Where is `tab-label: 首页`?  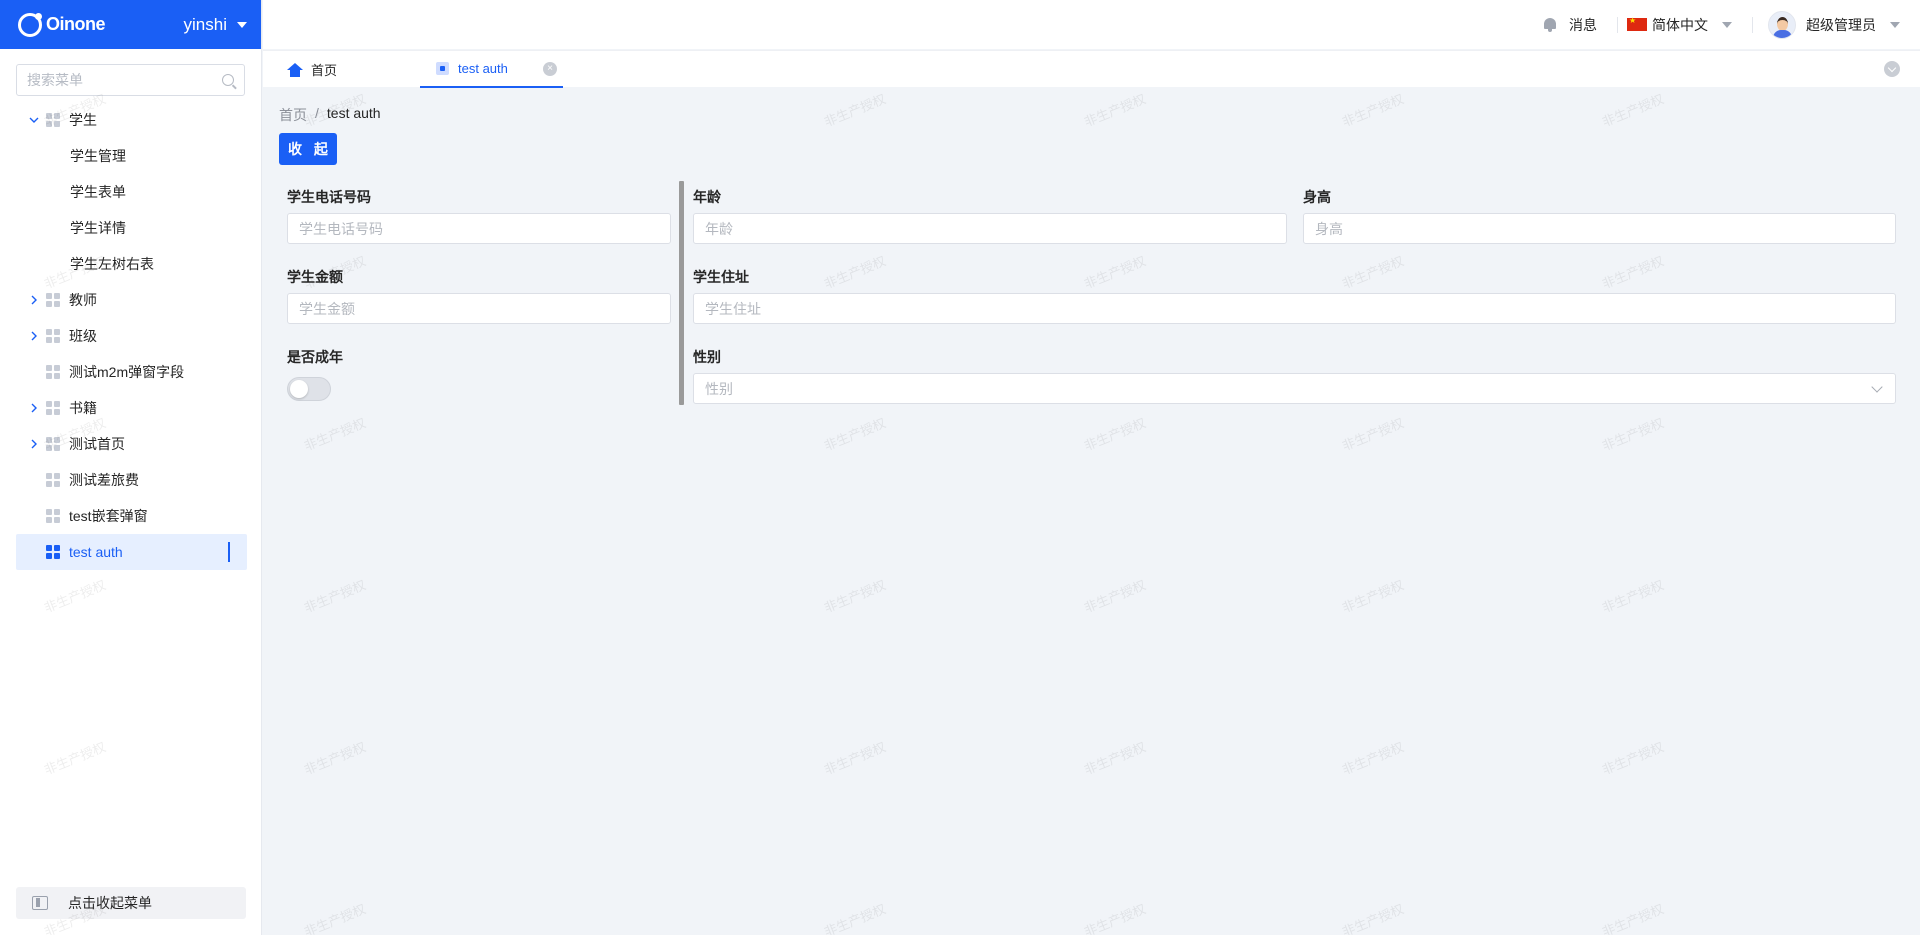 tab-label: 首页 is located at coordinates (324, 70).